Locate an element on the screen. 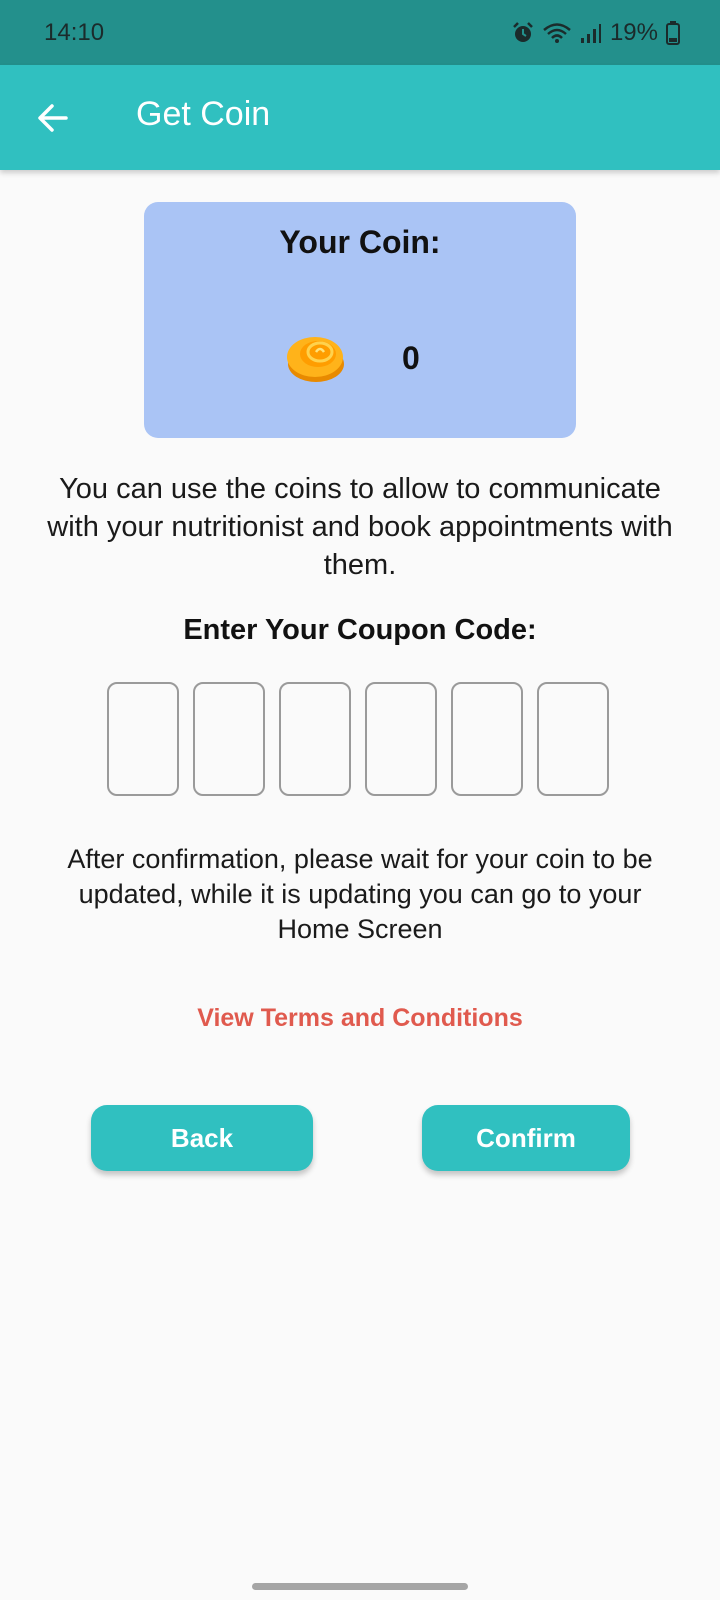 The height and width of the screenshot is (1600, 720). coupon-code-label: Enter Your Coupon Code: is located at coordinates (360, 630).